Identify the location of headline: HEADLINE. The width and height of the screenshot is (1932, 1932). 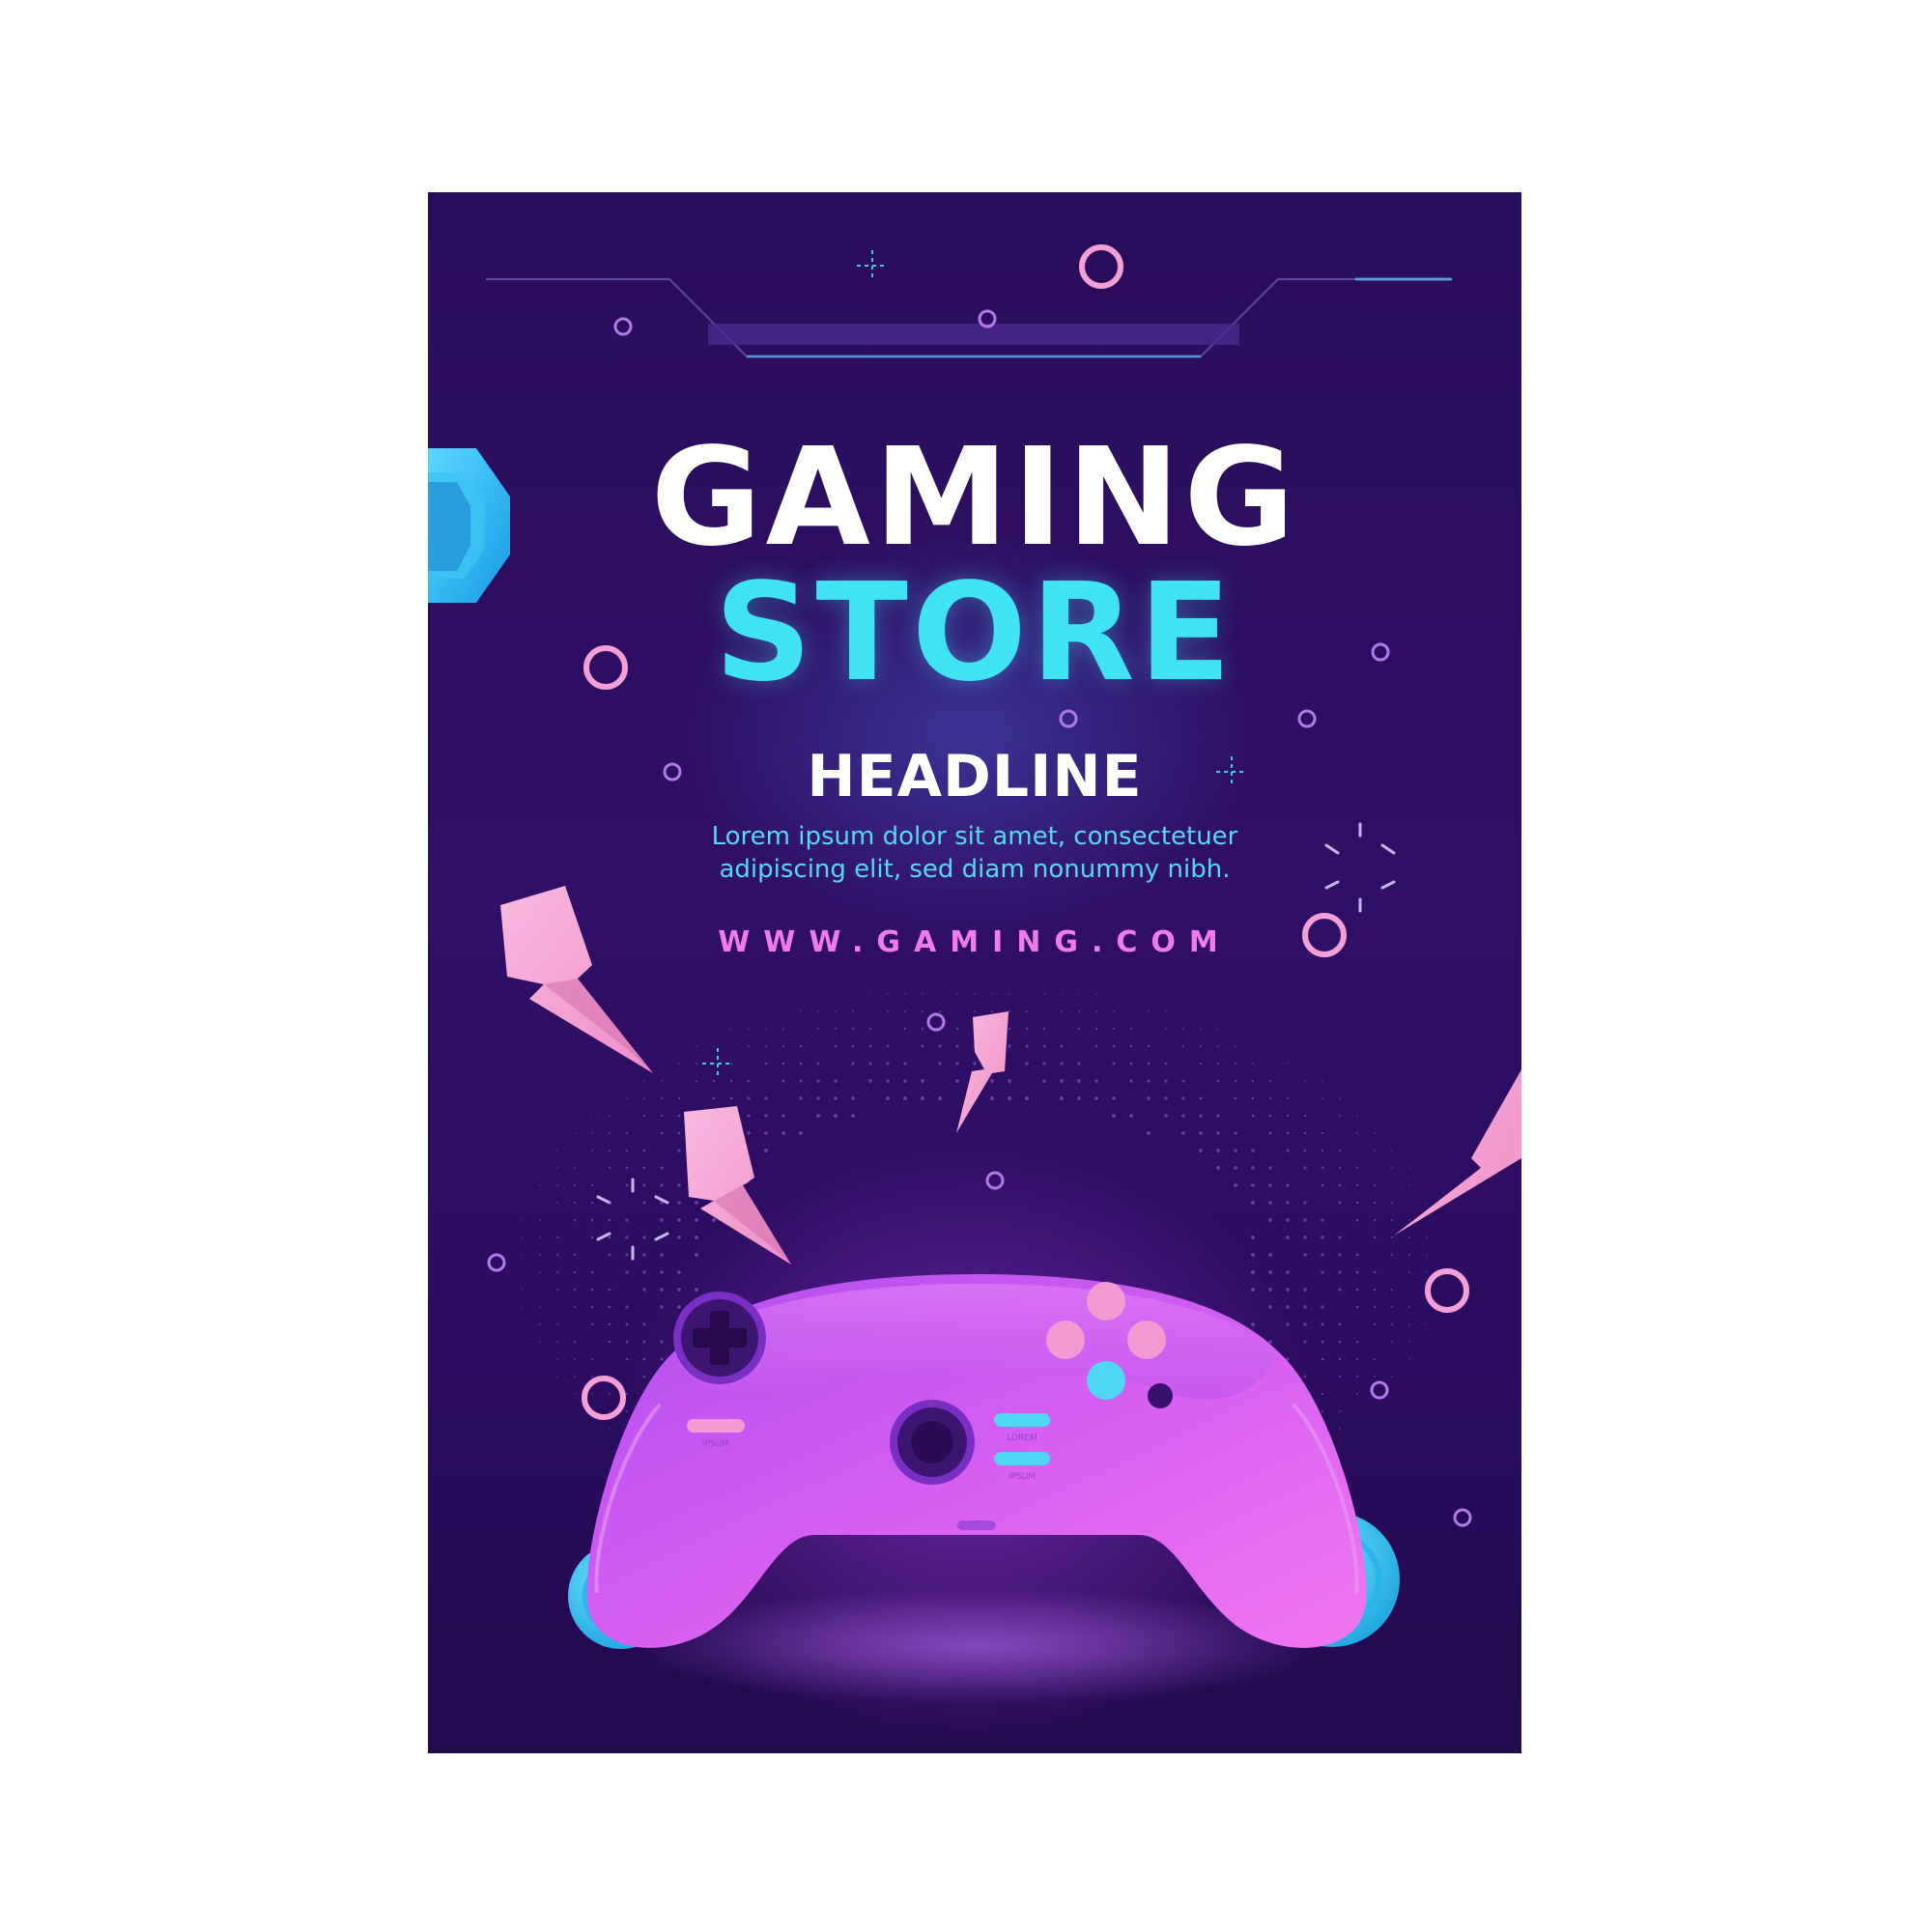
(975, 776).